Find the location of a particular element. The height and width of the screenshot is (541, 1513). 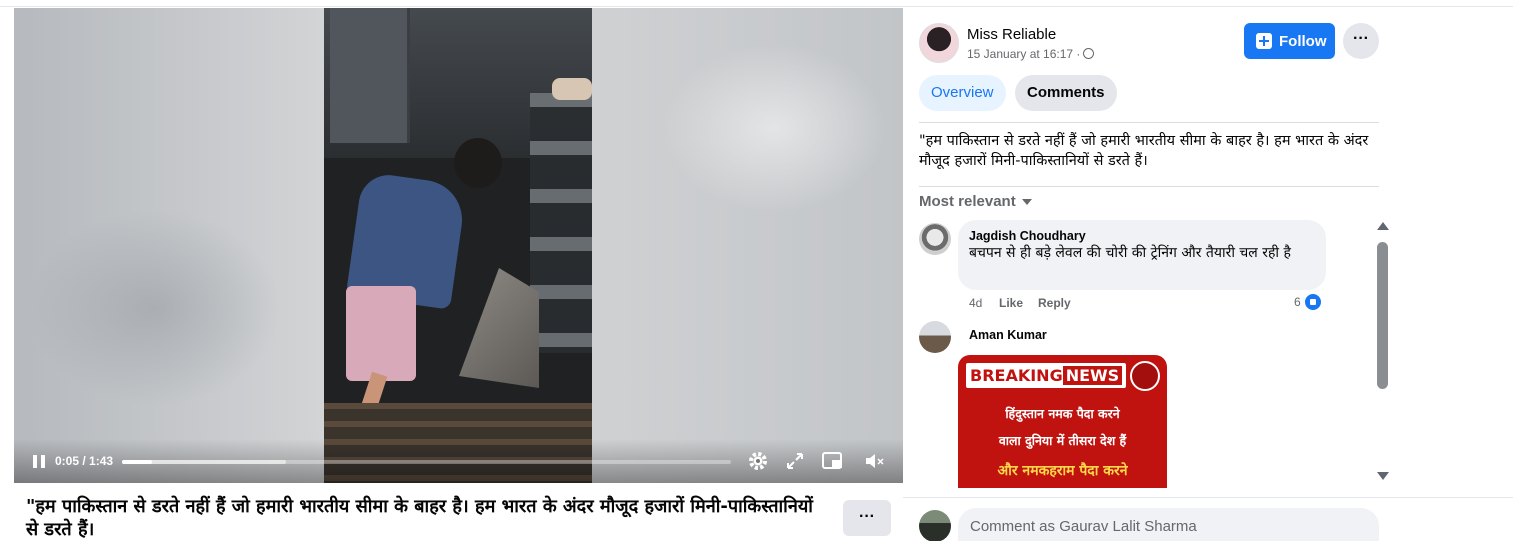

more-options-button: ··· is located at coordinates (867, 518).